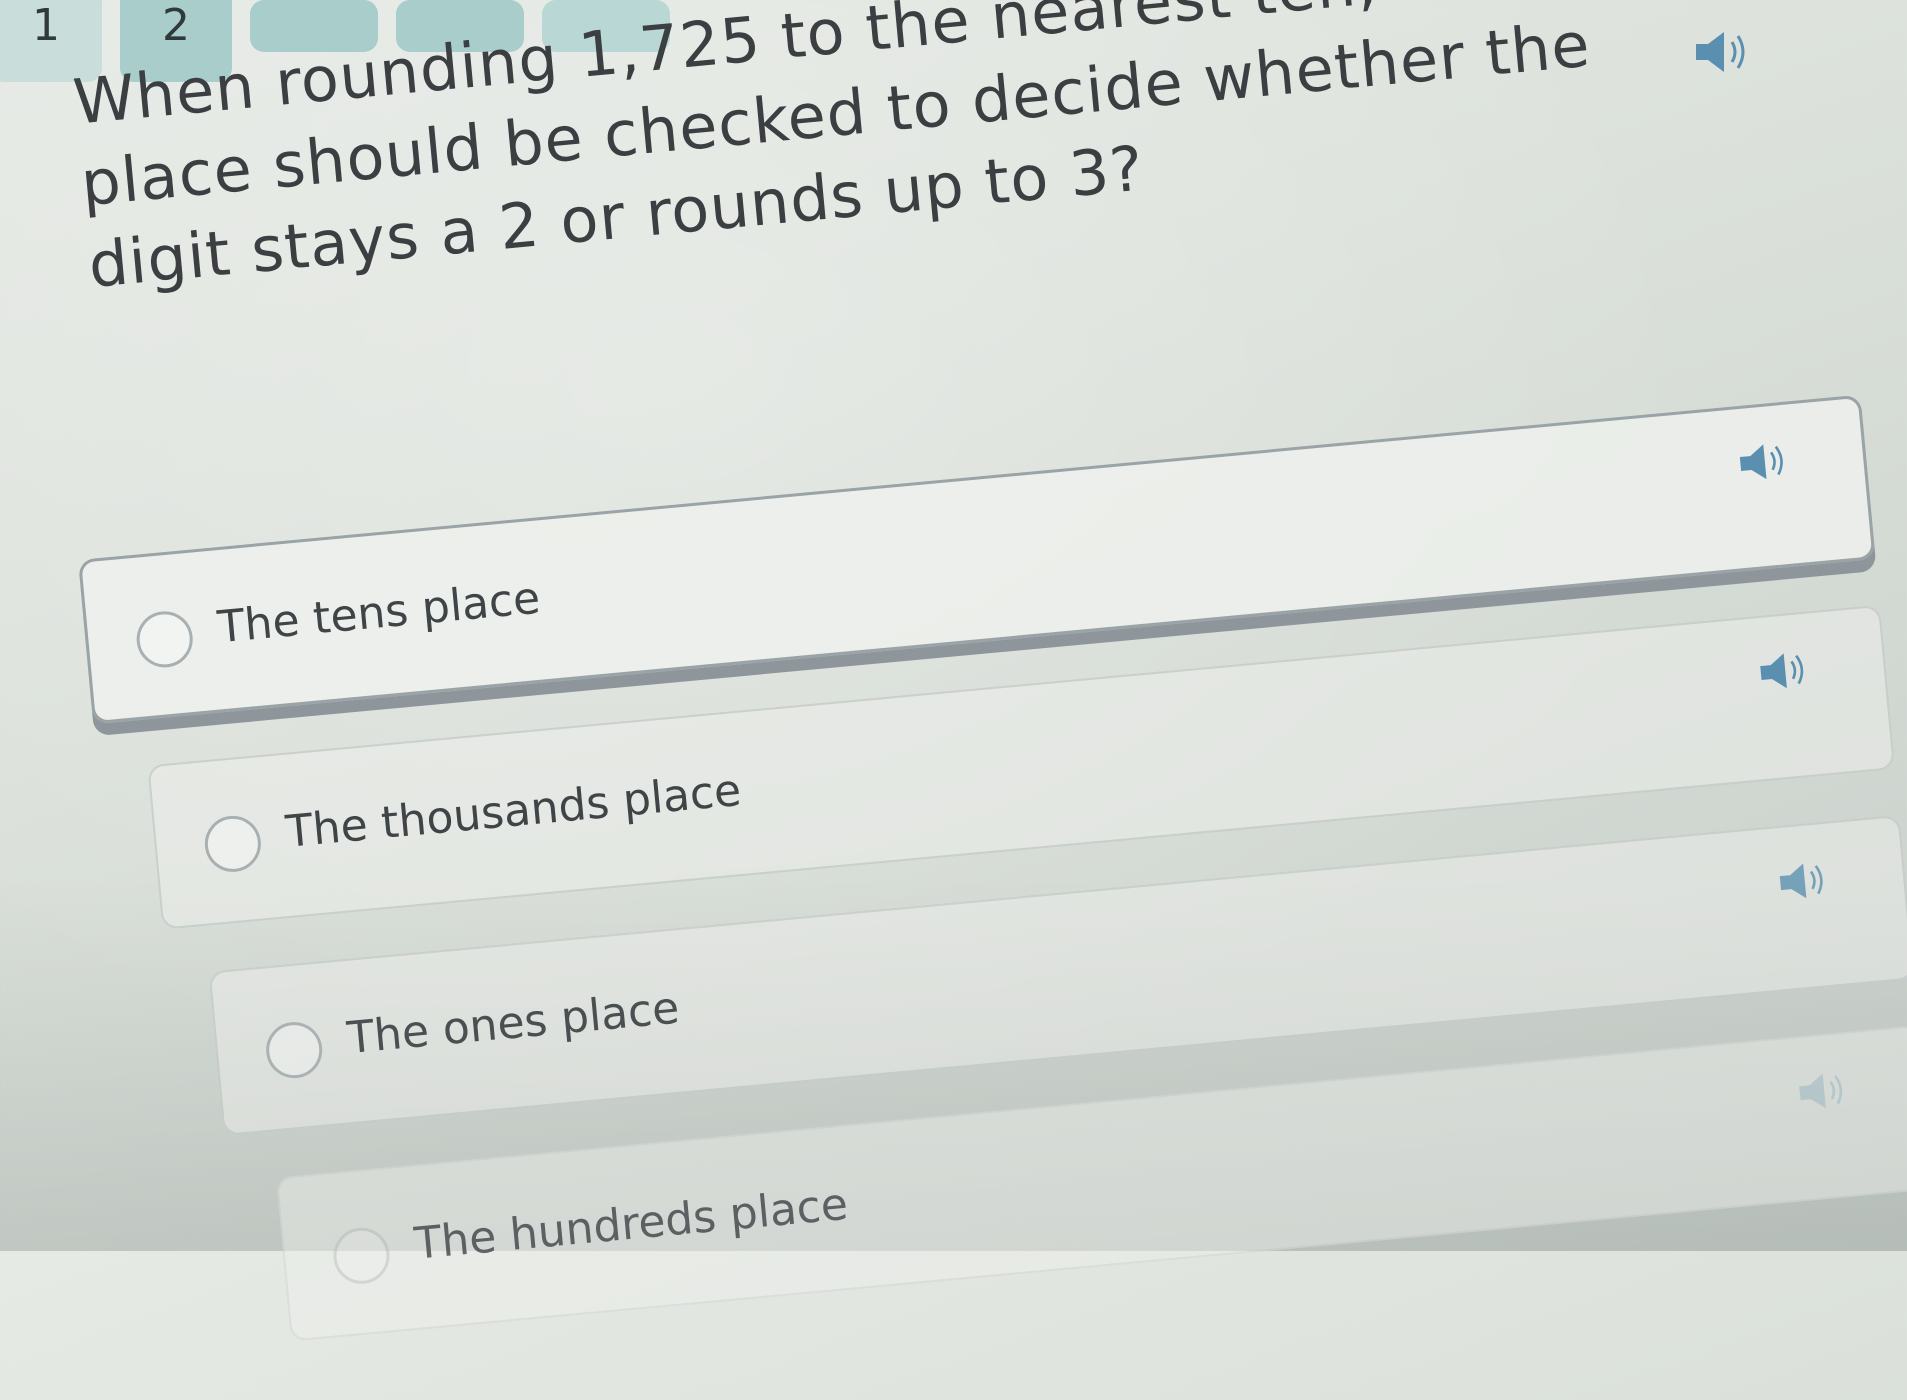 This screenshot has width=1907, height=1400. I want to click on option-label: The tens place, so click(379, 613).